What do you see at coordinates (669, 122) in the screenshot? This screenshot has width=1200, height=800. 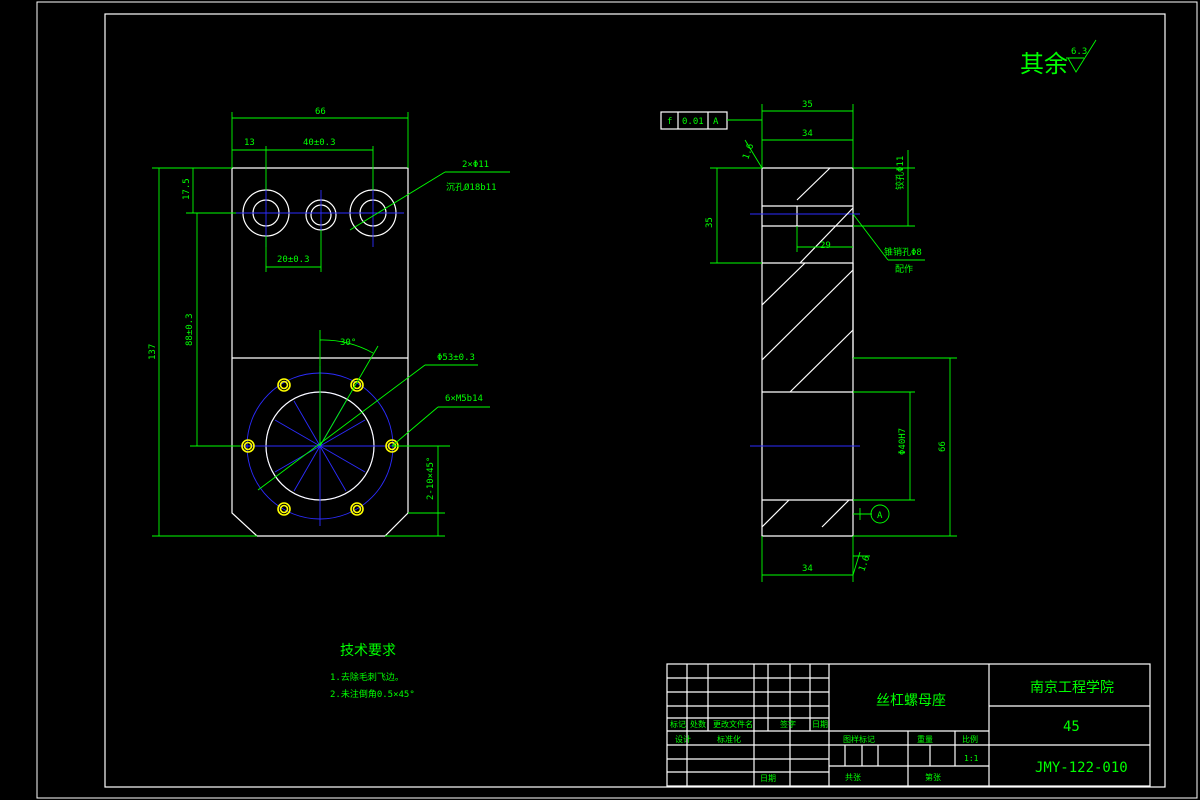 I see `tol-symbol: f` at bounding box center [669, 122].